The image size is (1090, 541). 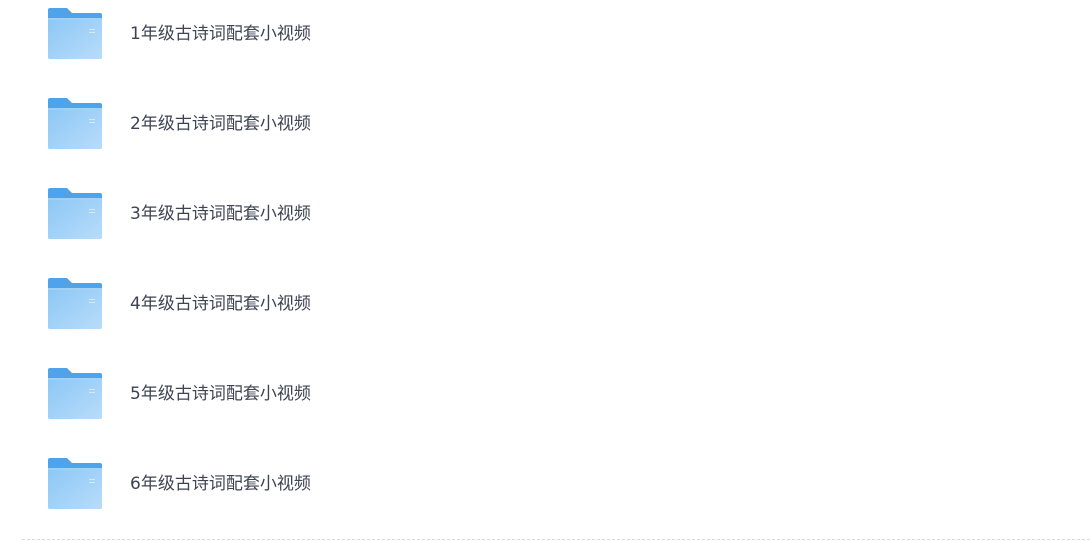 I want to click on folder-name: 1年级古诗词配套小视频, so click(x=220, y=34).